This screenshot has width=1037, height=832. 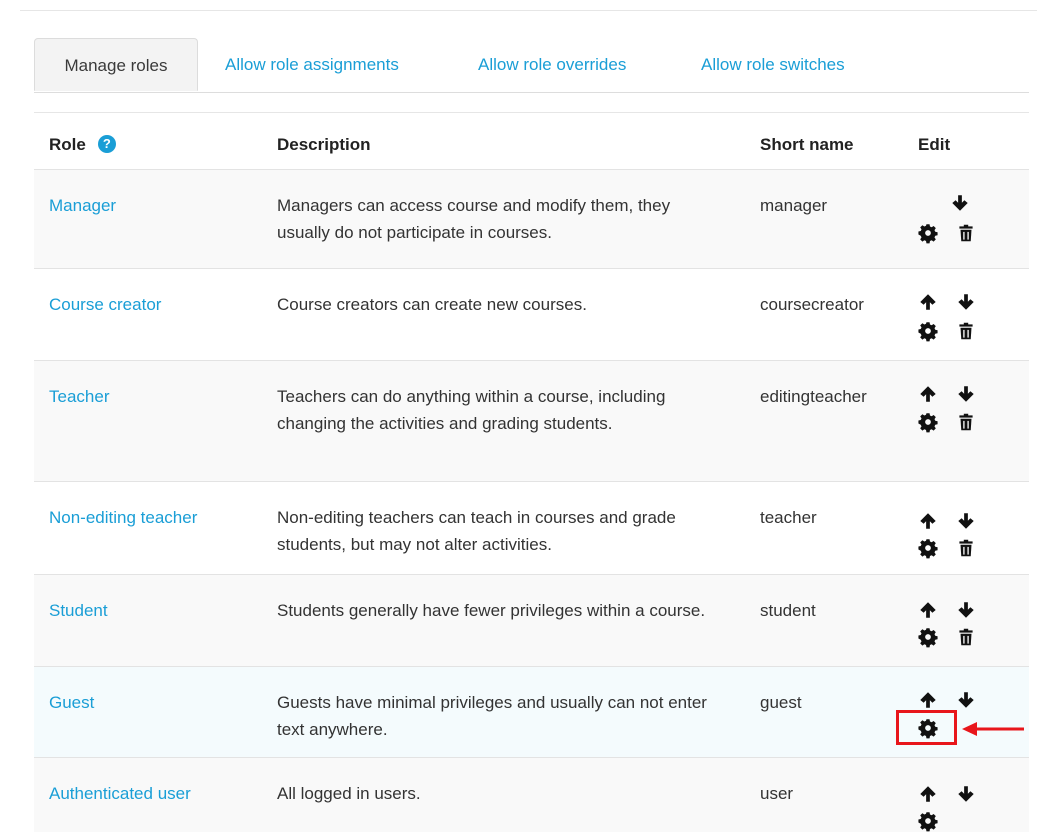 I want to click on tab-allow-role-switches: Allow role switches, so click(x=773, y=64).